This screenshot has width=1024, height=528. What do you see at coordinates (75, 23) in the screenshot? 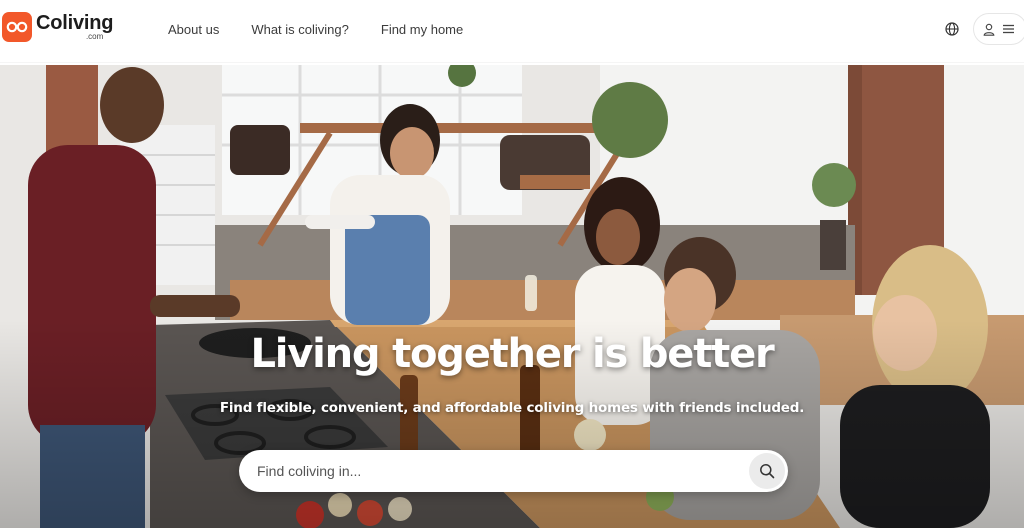
I see `brand-name: Coliving` at bounding box center [75, 23].